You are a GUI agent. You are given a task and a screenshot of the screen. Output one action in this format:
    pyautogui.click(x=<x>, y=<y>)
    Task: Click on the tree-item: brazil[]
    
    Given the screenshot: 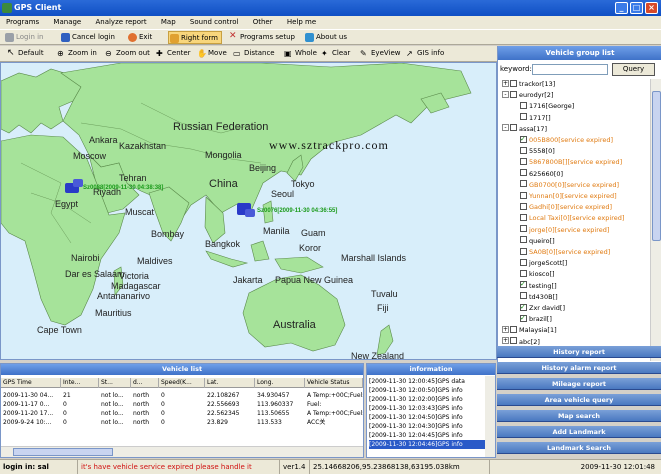 What is the action you would take?
    pyautogui.click(x=536, y=318)
    